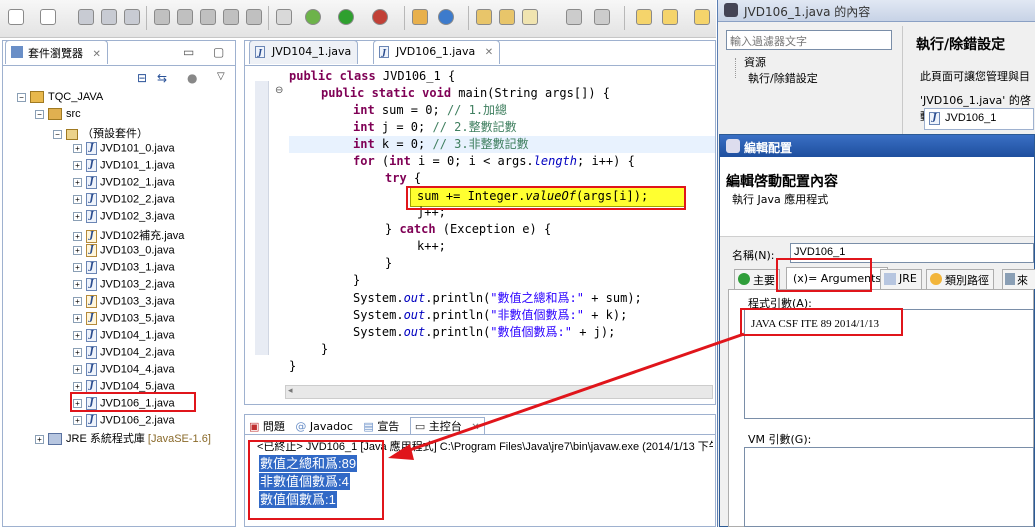 The image size is (1035, 527). What do you see at coordinates (566, 396) in the screenshot?
I see `annotation-arrow` at bounding box center [566, 396].